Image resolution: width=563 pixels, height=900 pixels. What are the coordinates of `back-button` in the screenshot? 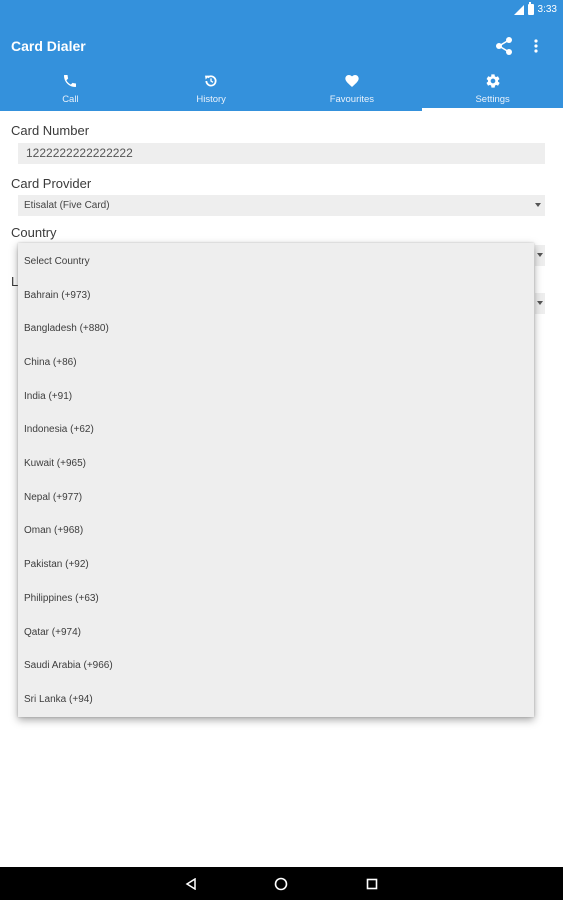 It's located at (191, 884).